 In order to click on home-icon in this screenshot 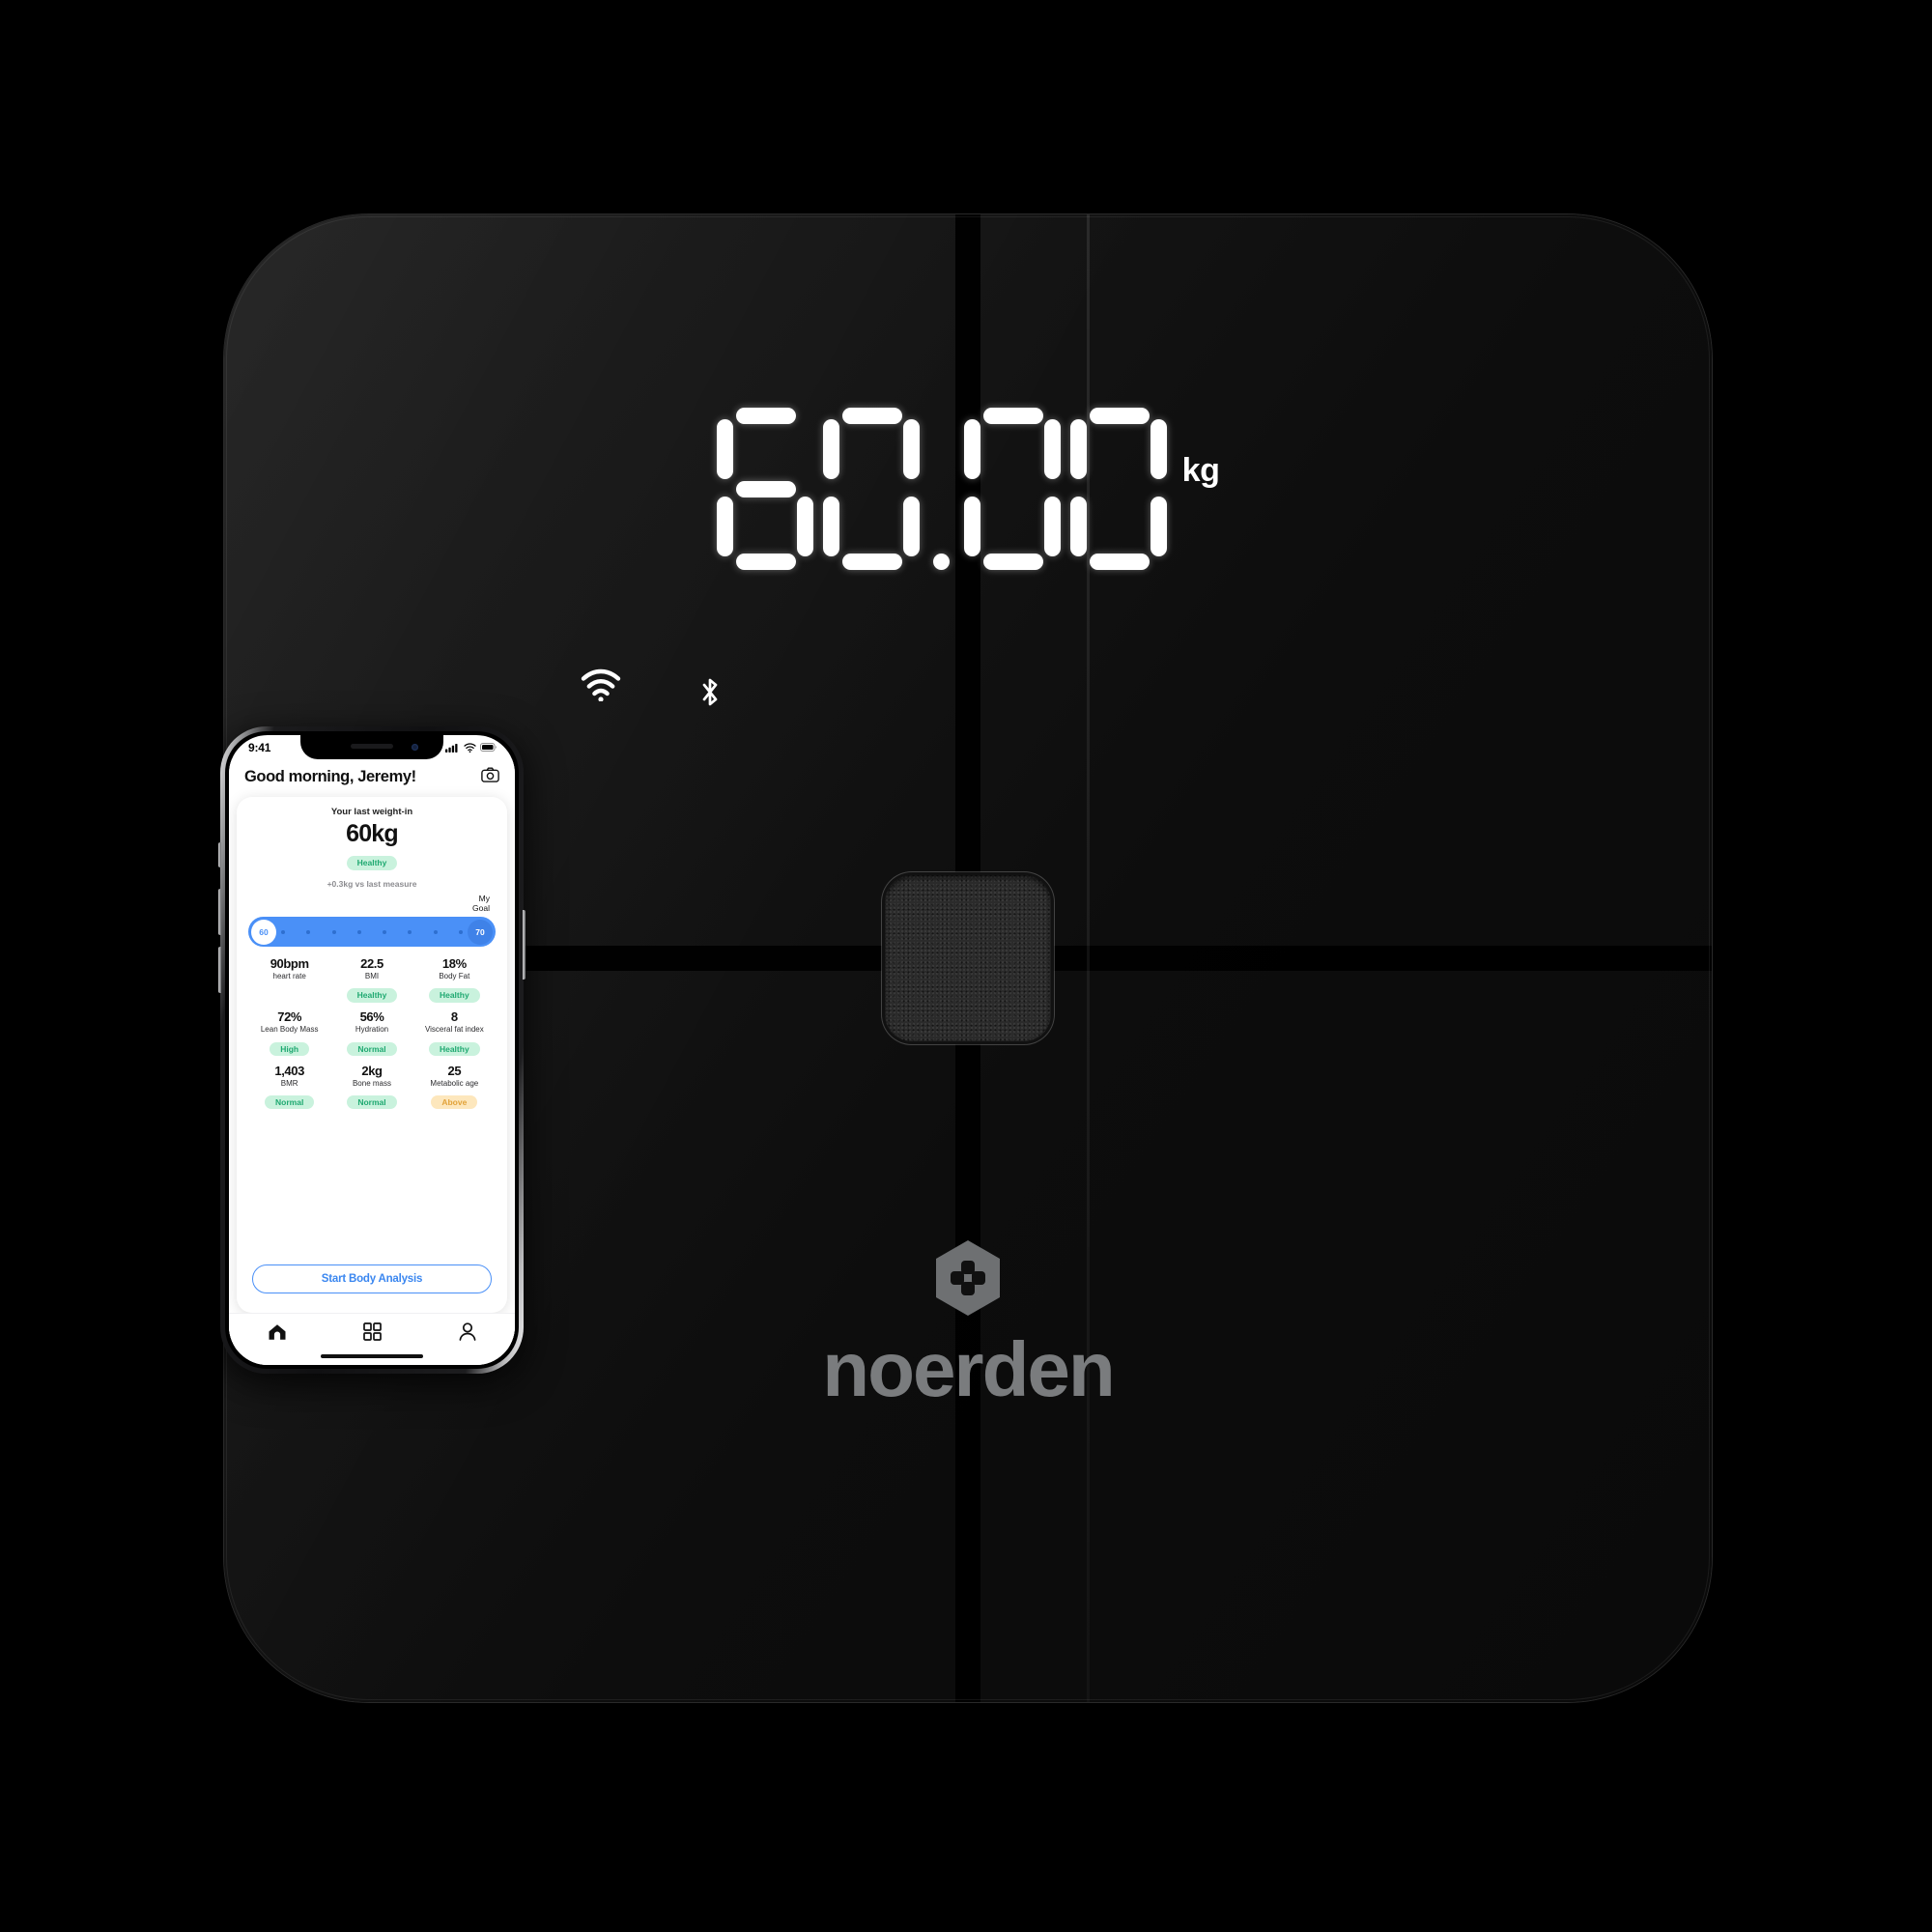, I will do `click(277, 1331)`.